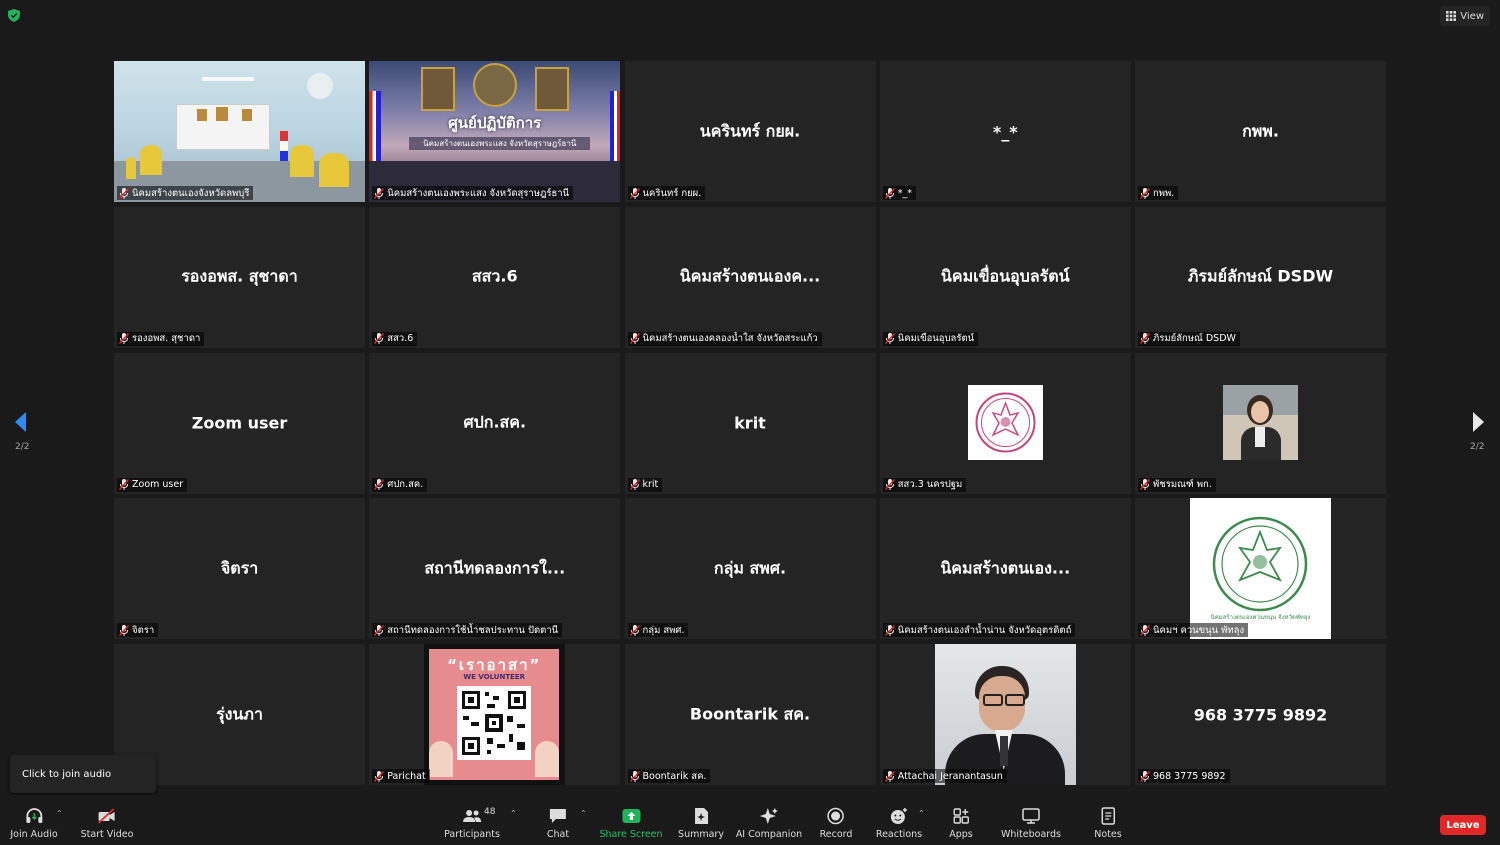 The image size is (1500, 845). I want to click on center-sign-subtitle: นิคมสร้างตนเองพระแสง จังหวัดสุราษฎร์ธานี, so click(500, 143).